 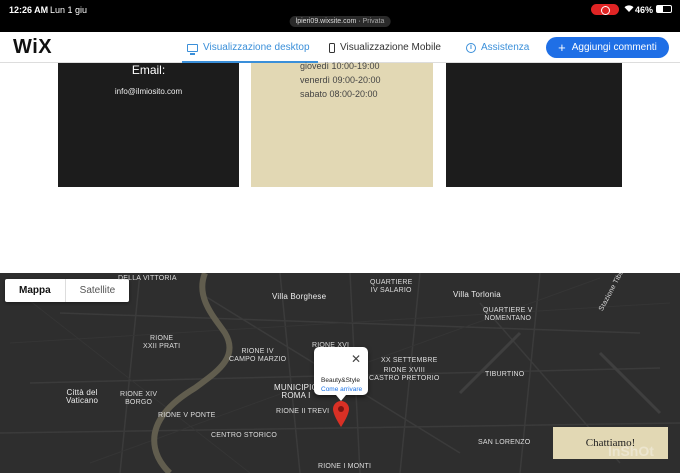 I want to click on map-label: Villa Torlonia, so click(x=477, y=294).